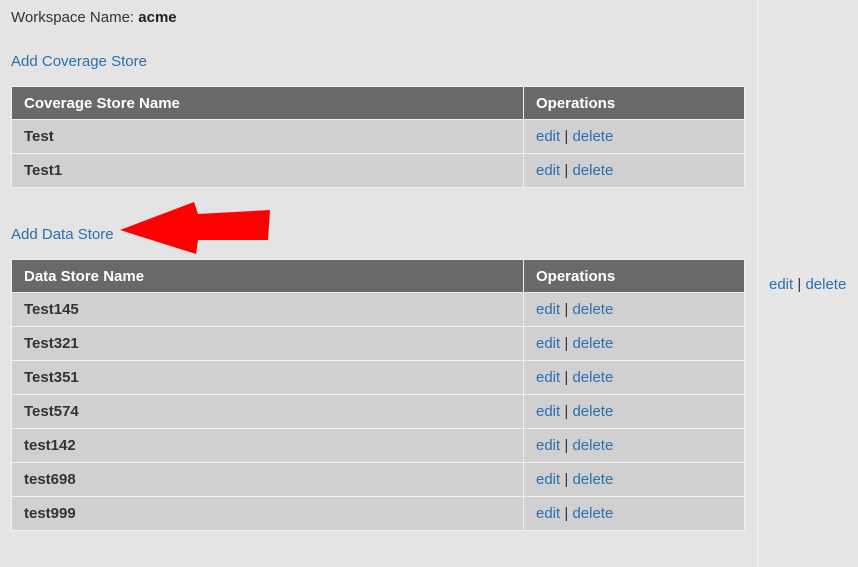 The height and width of the screenshot is (567, 858). What do you see at coordinates (267, 513) in the screenshot?
I see `data-store-name-cell: test999` at bounding box center [267, 513].